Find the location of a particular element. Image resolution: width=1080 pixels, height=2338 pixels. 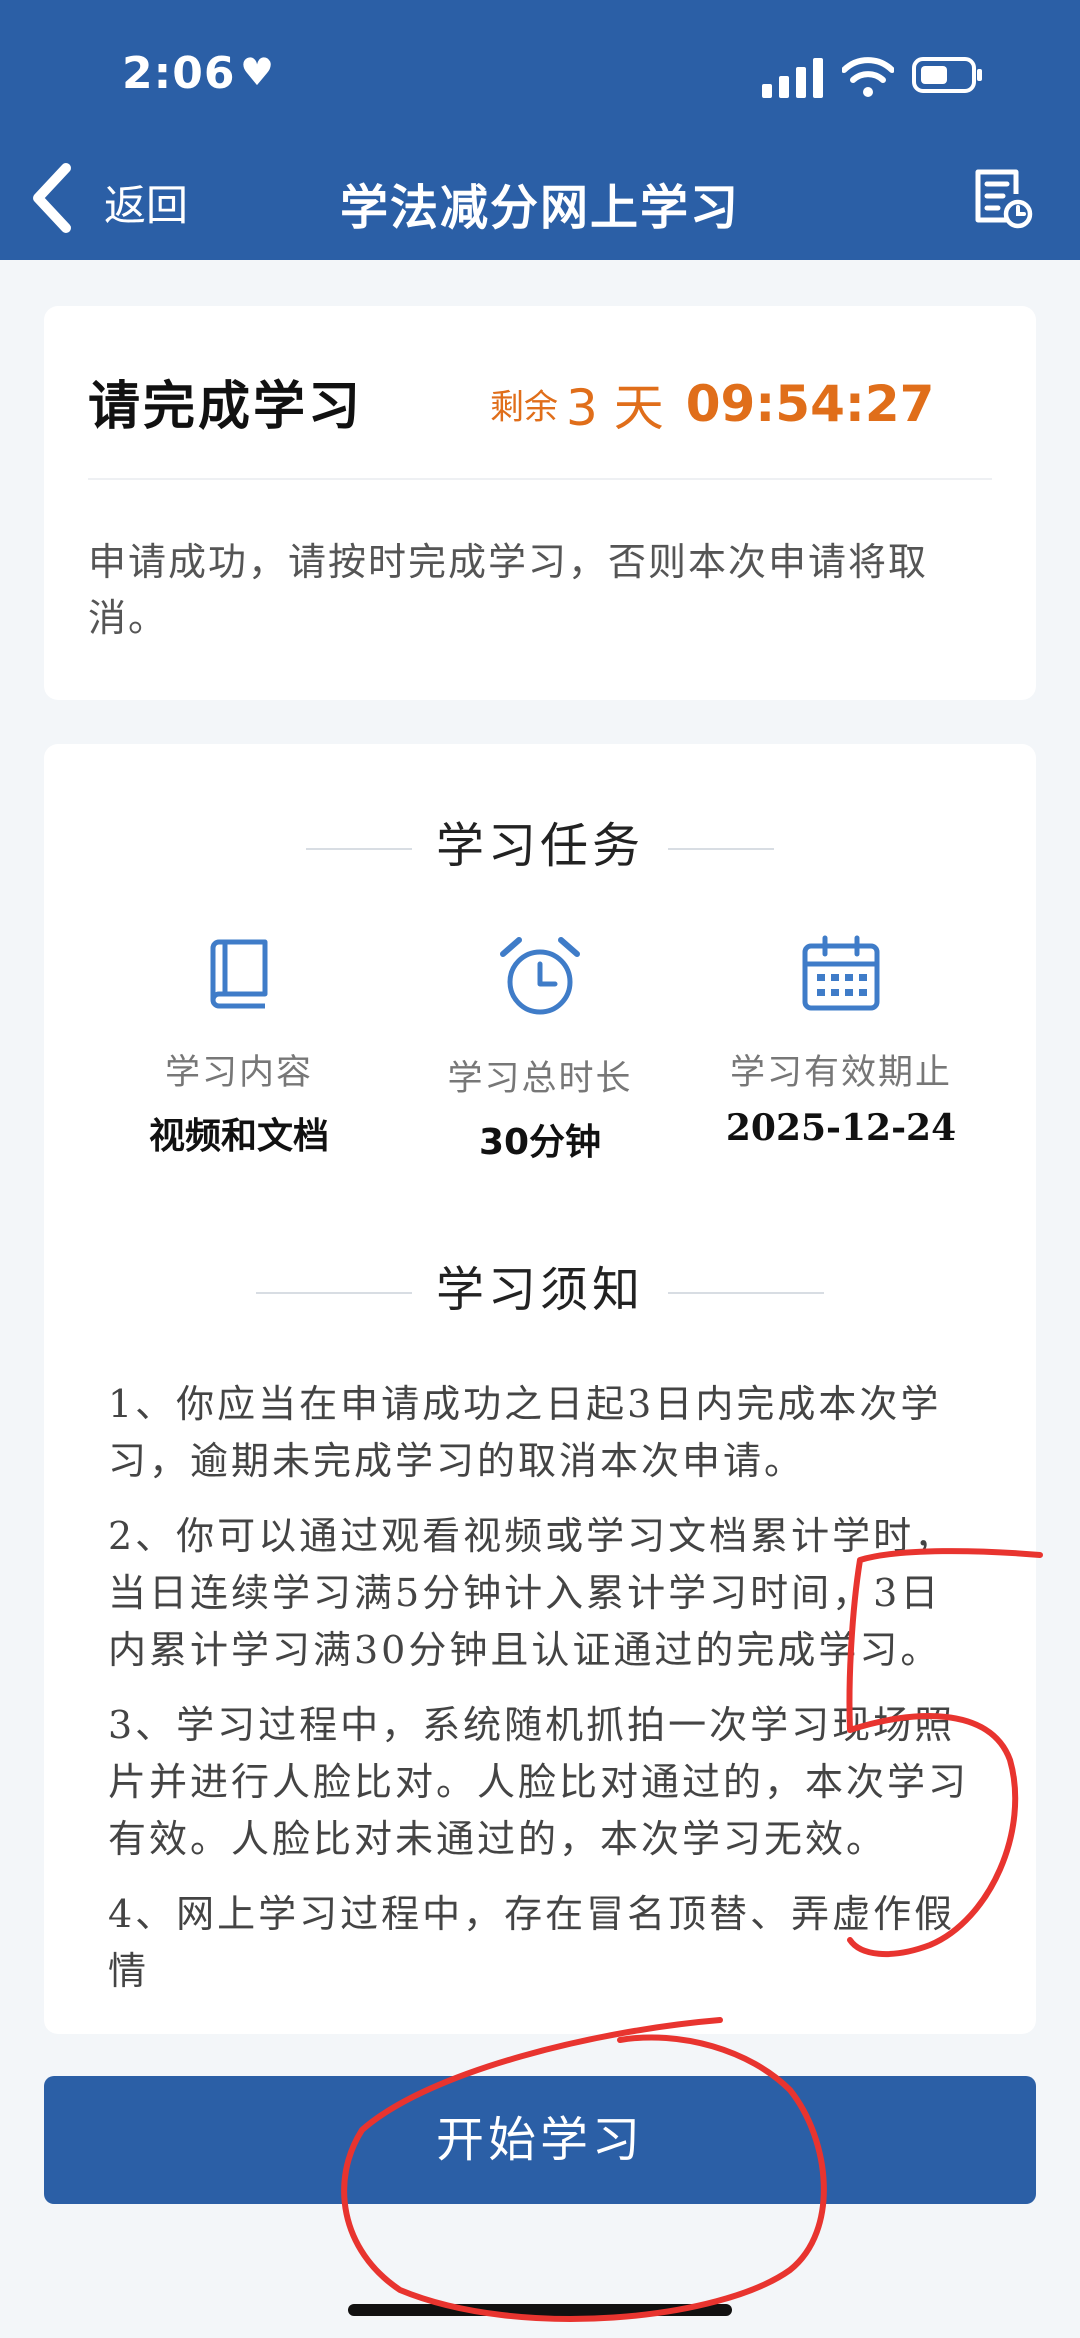

heart-icon: ♥ is located at coordinates (257, 72).